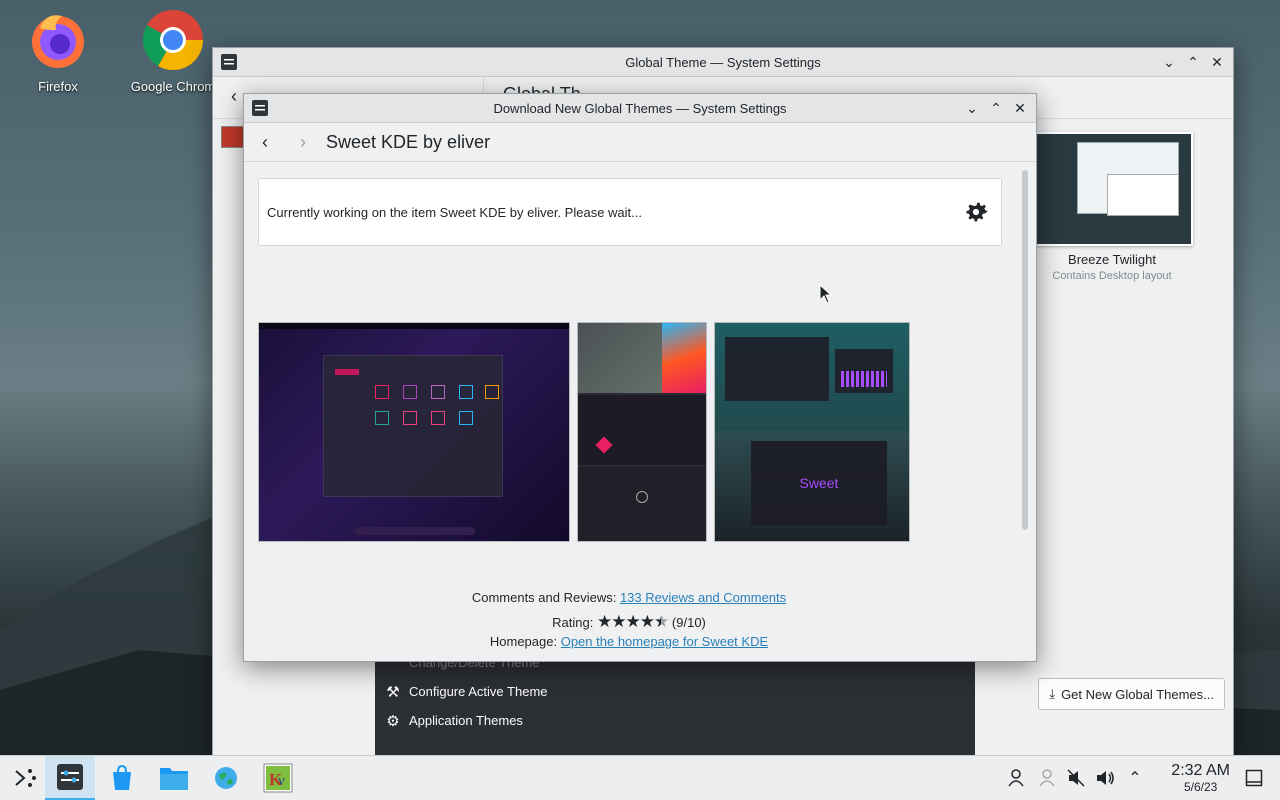  I want to click on task-browser, so click(226, 778).